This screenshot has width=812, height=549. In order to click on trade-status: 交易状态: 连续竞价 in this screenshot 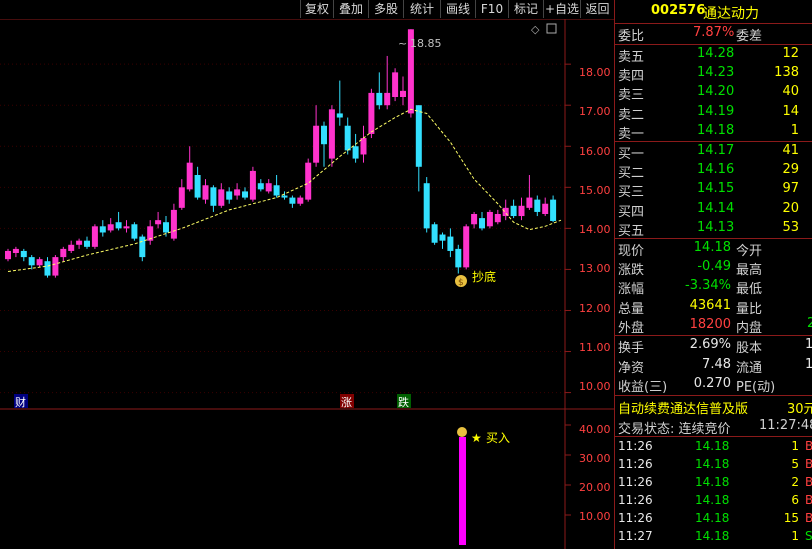, I will do `click(674, 429)`.